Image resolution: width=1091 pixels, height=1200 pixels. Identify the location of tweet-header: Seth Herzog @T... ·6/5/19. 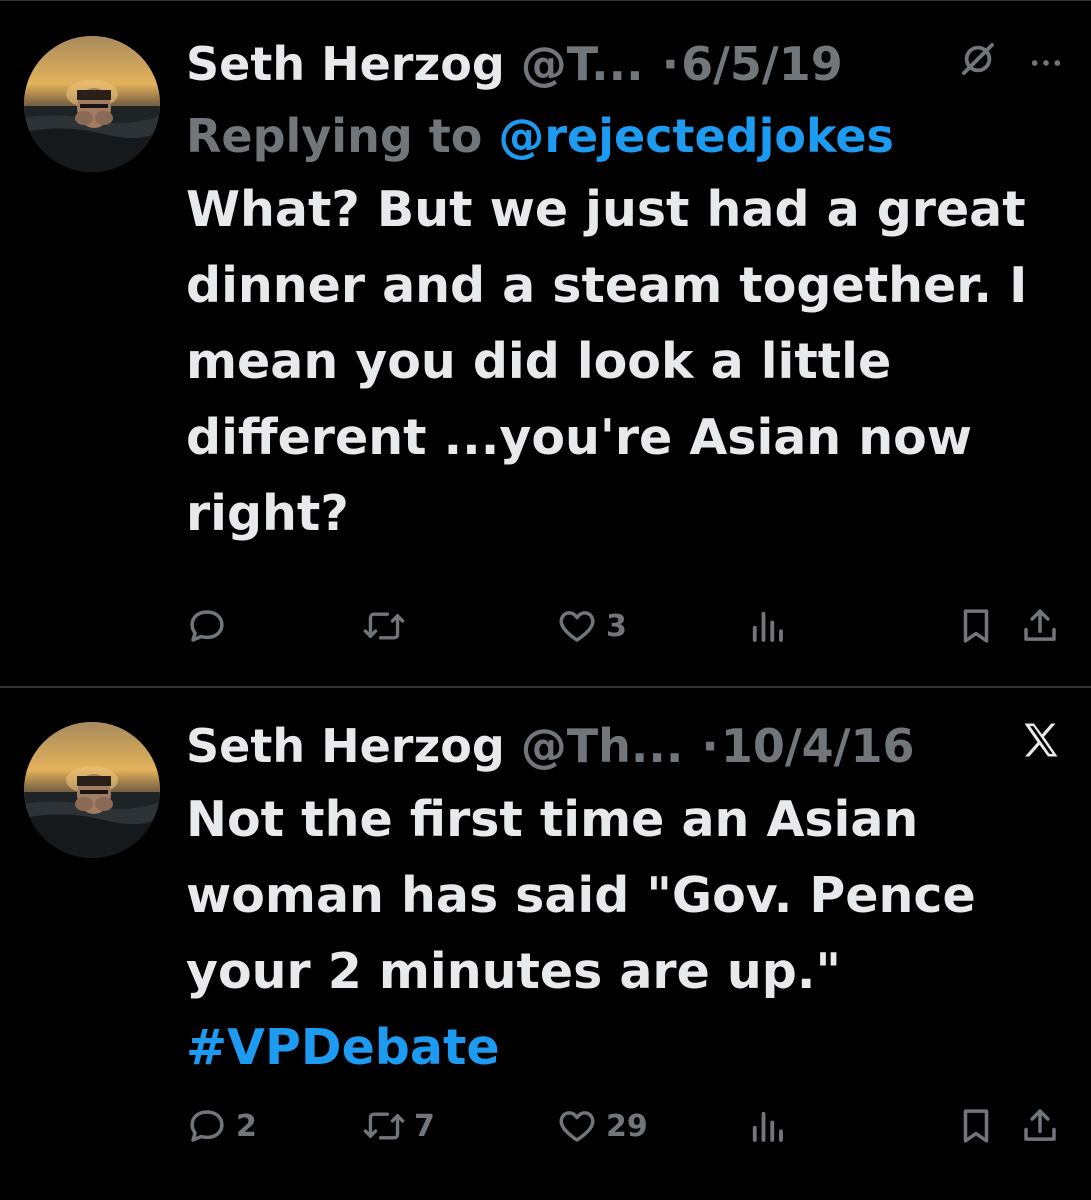
(624, 64).